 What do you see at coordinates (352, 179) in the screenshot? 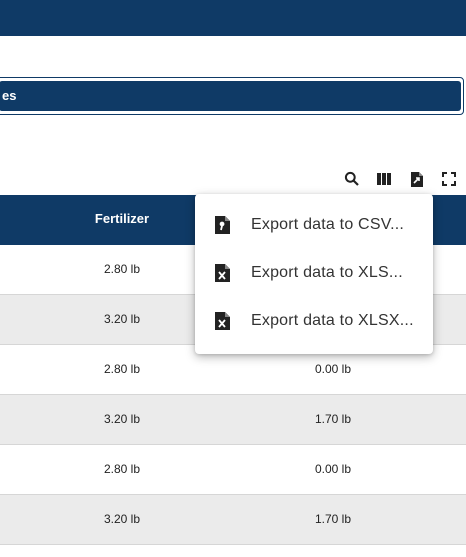
I see `search-icon` at bounding box center [352, 179].